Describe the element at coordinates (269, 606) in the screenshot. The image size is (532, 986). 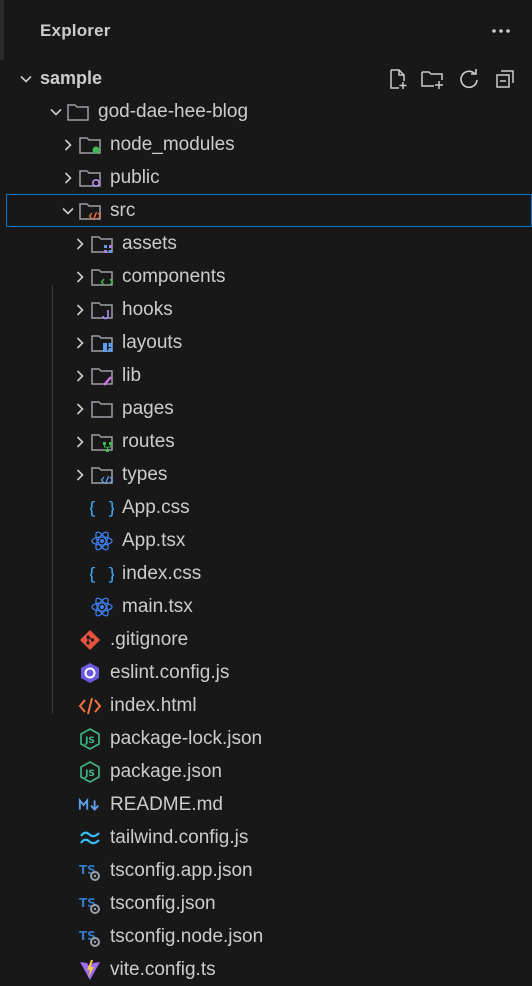
I see `file-item-main-tsx: main.tsx` at that location.